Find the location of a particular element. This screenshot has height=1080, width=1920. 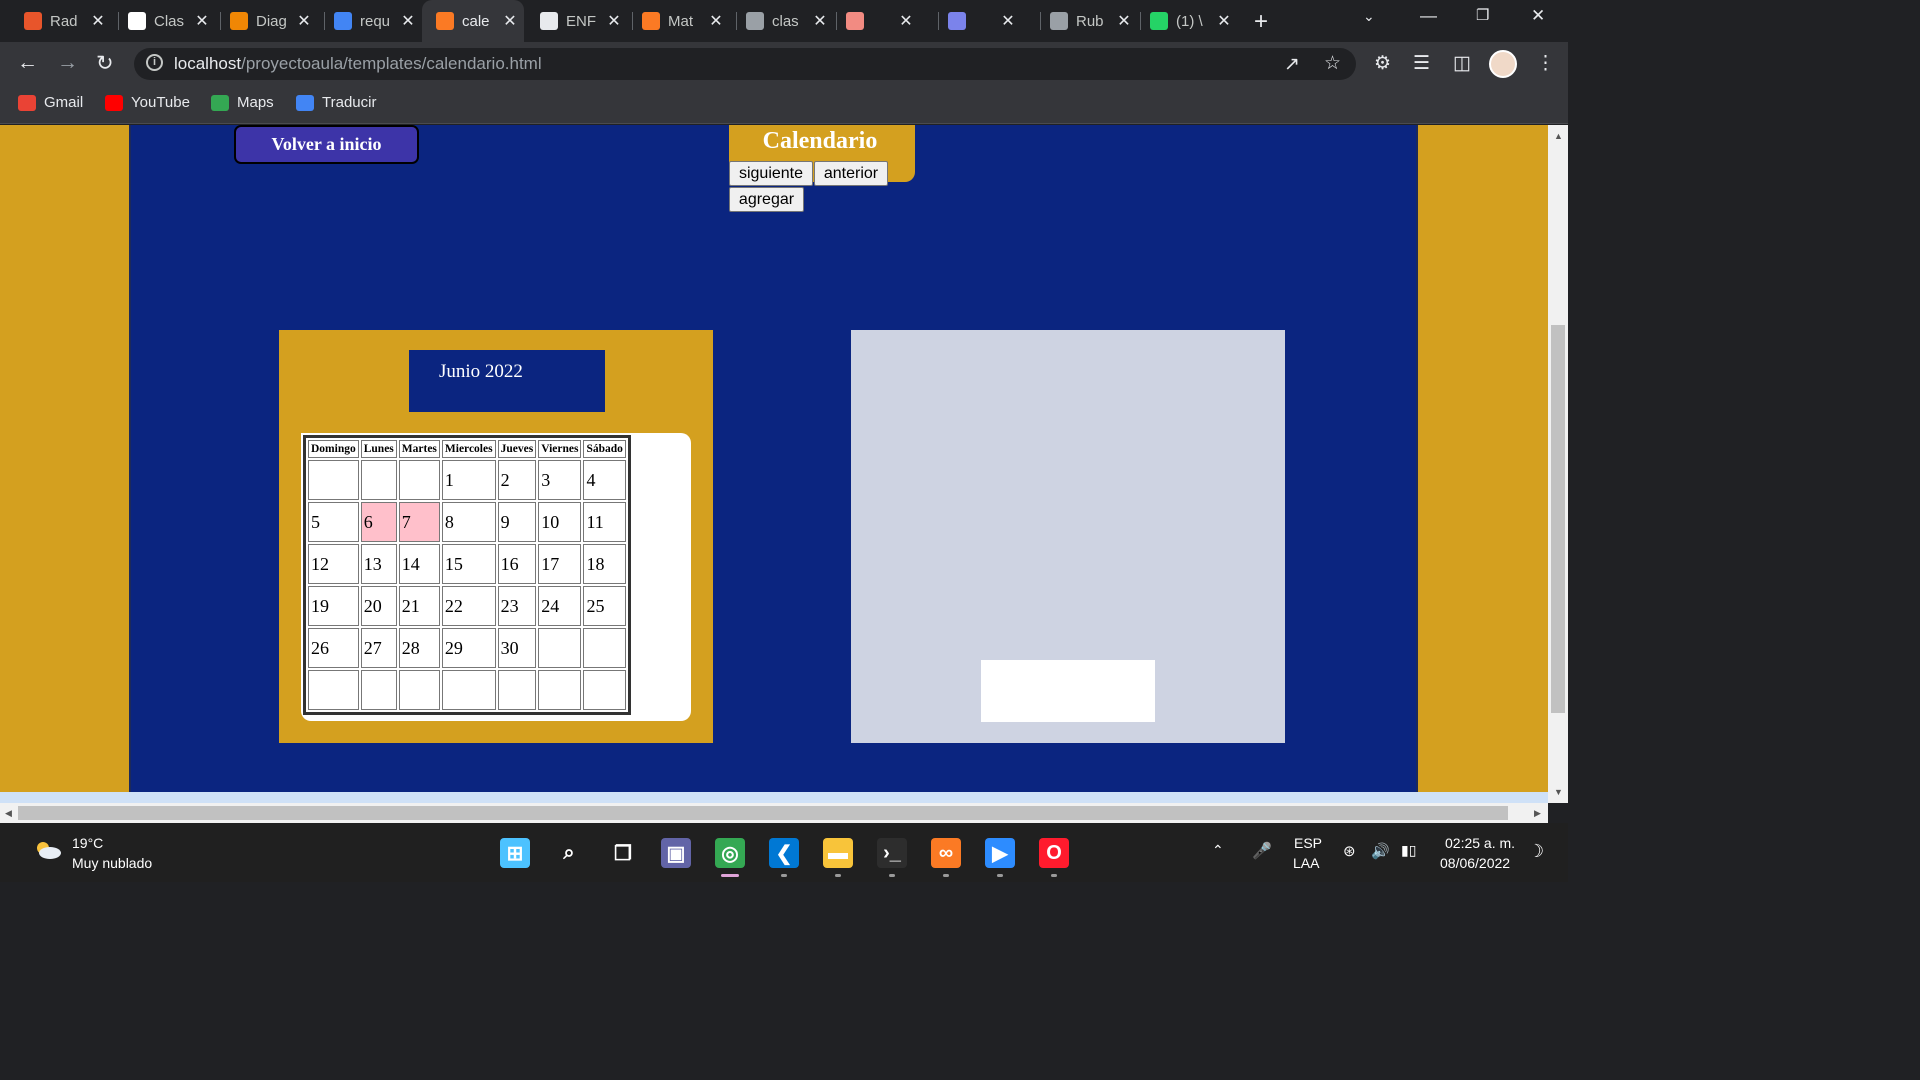

vertical-scroll-thumb is located at coordinates (1558, 519).